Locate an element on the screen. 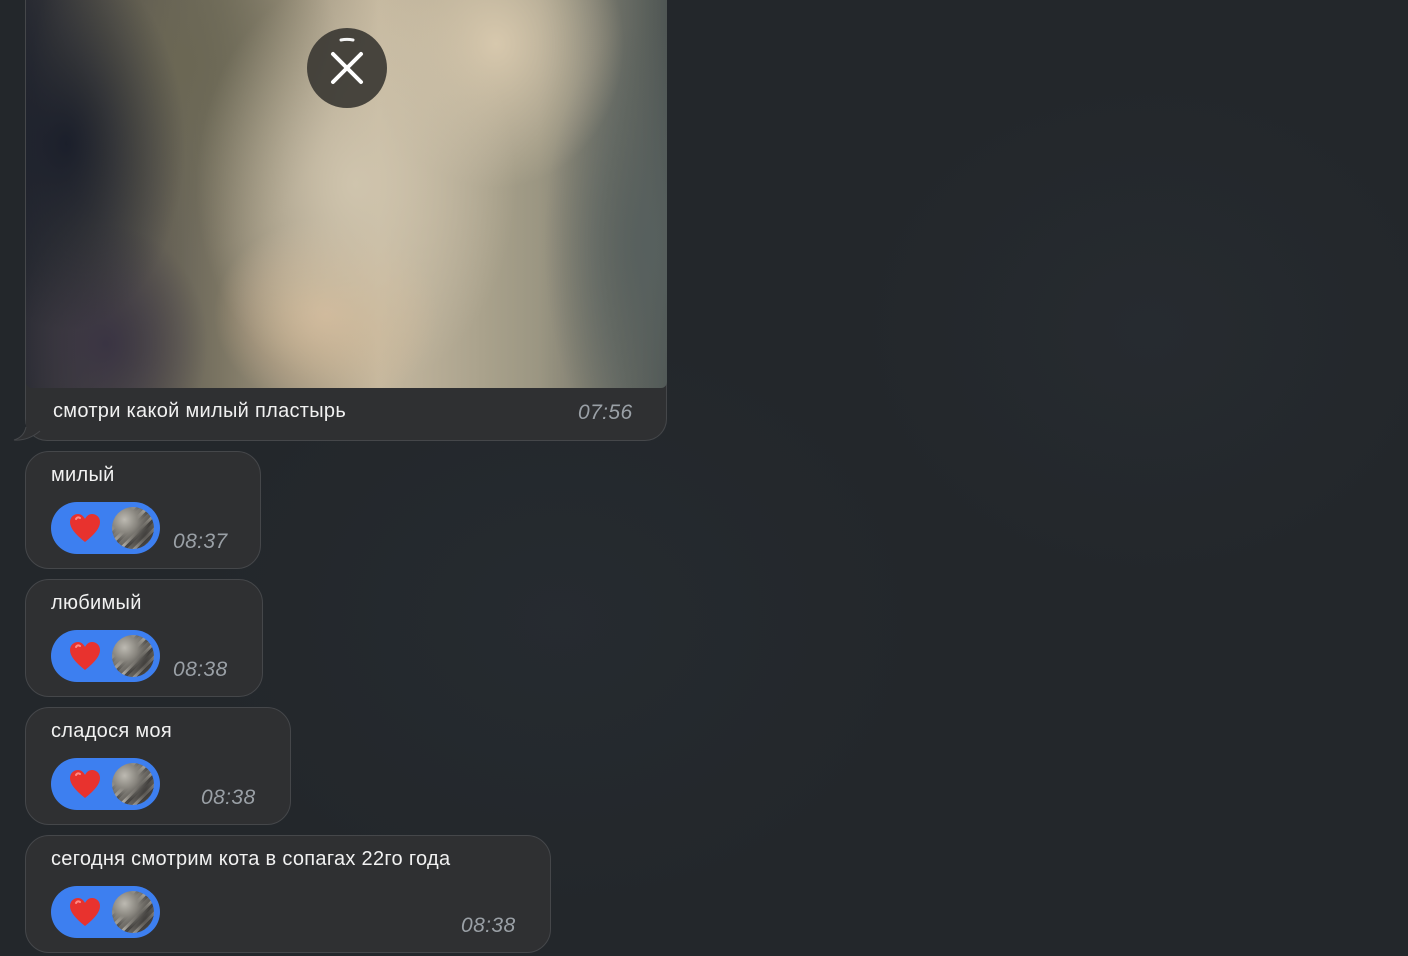 The width and height of the screenshot is (1408, 956). message-text: милый is located at coordinates (83, 475).